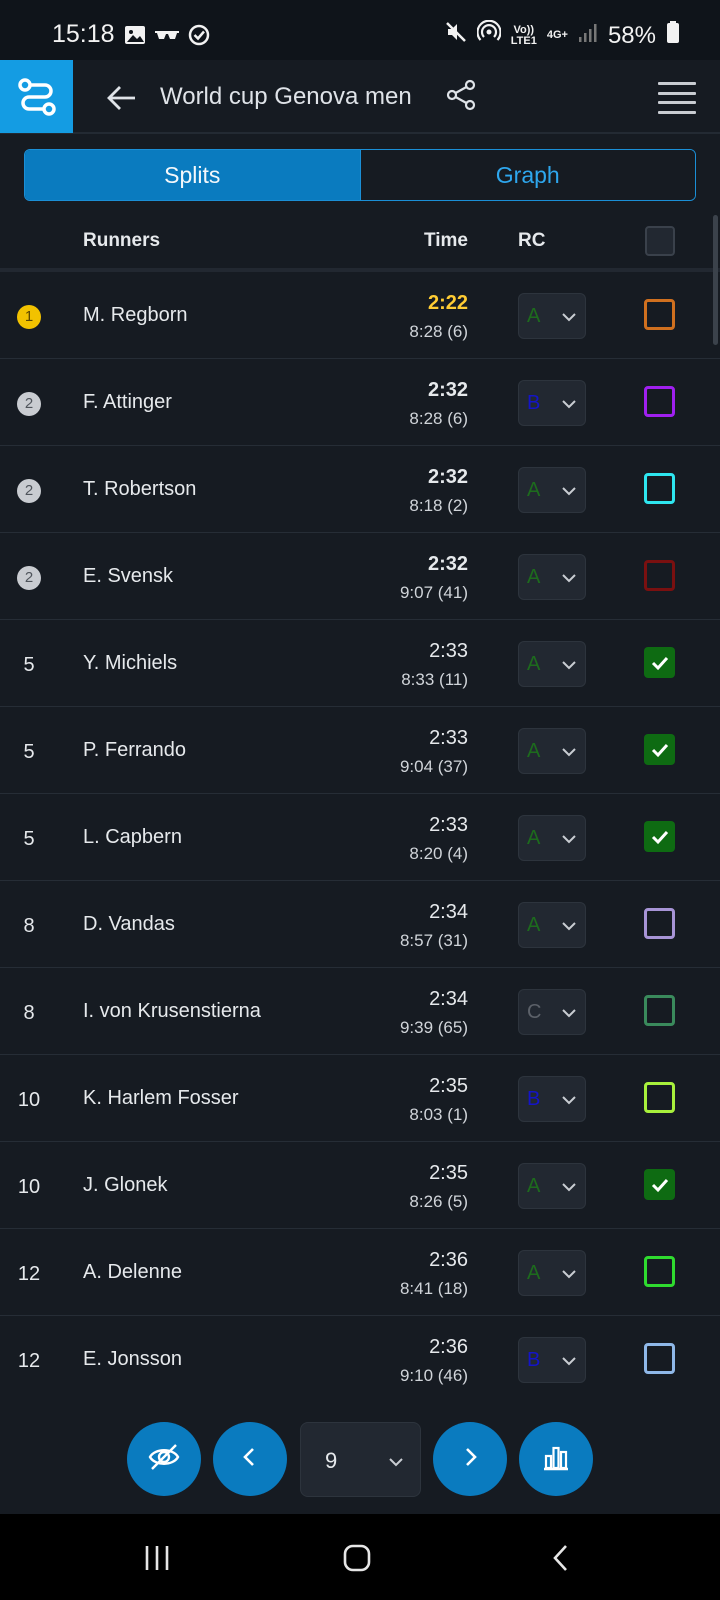 The image size is (720, 1600). I want to click on split-time: 2:34, so click(448, 999).